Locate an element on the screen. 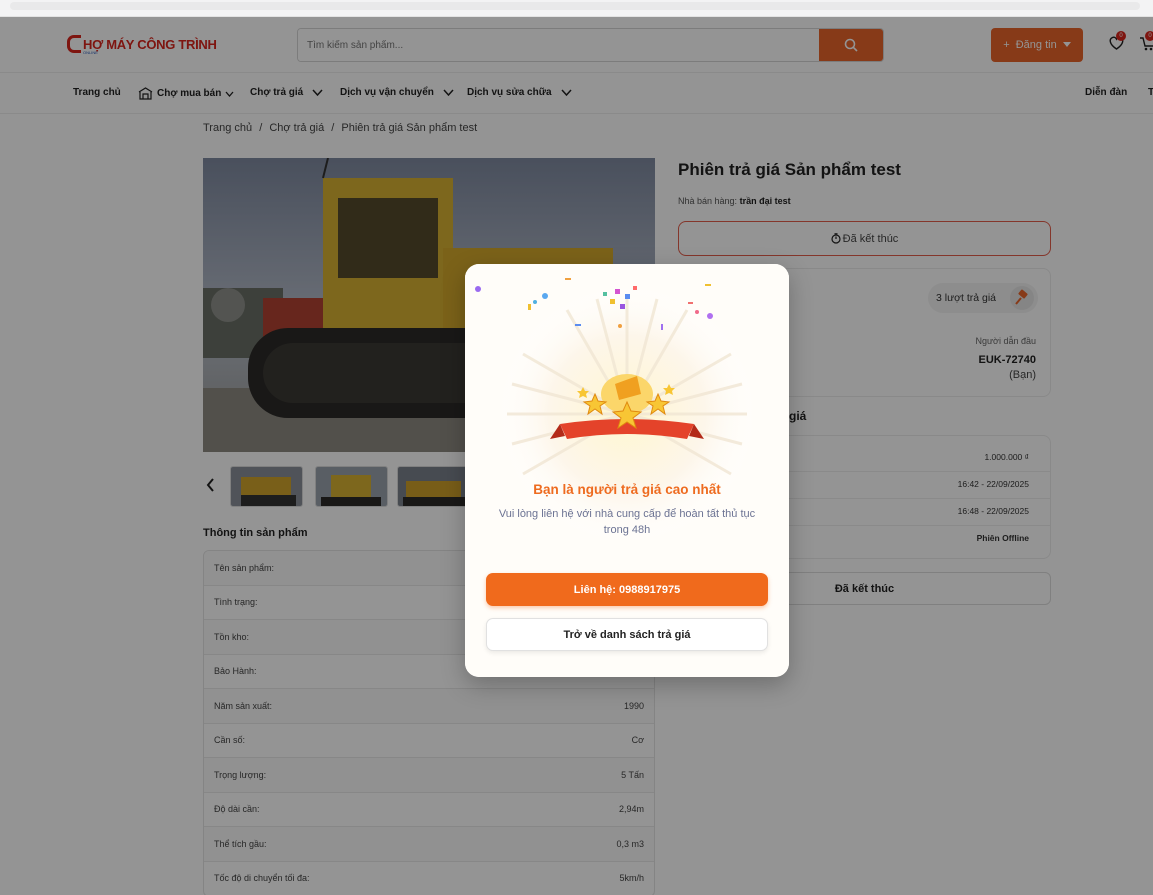 The width and height of the screenshot is (1153, 895). browser-top-strip is located at coordinates (576, 8).